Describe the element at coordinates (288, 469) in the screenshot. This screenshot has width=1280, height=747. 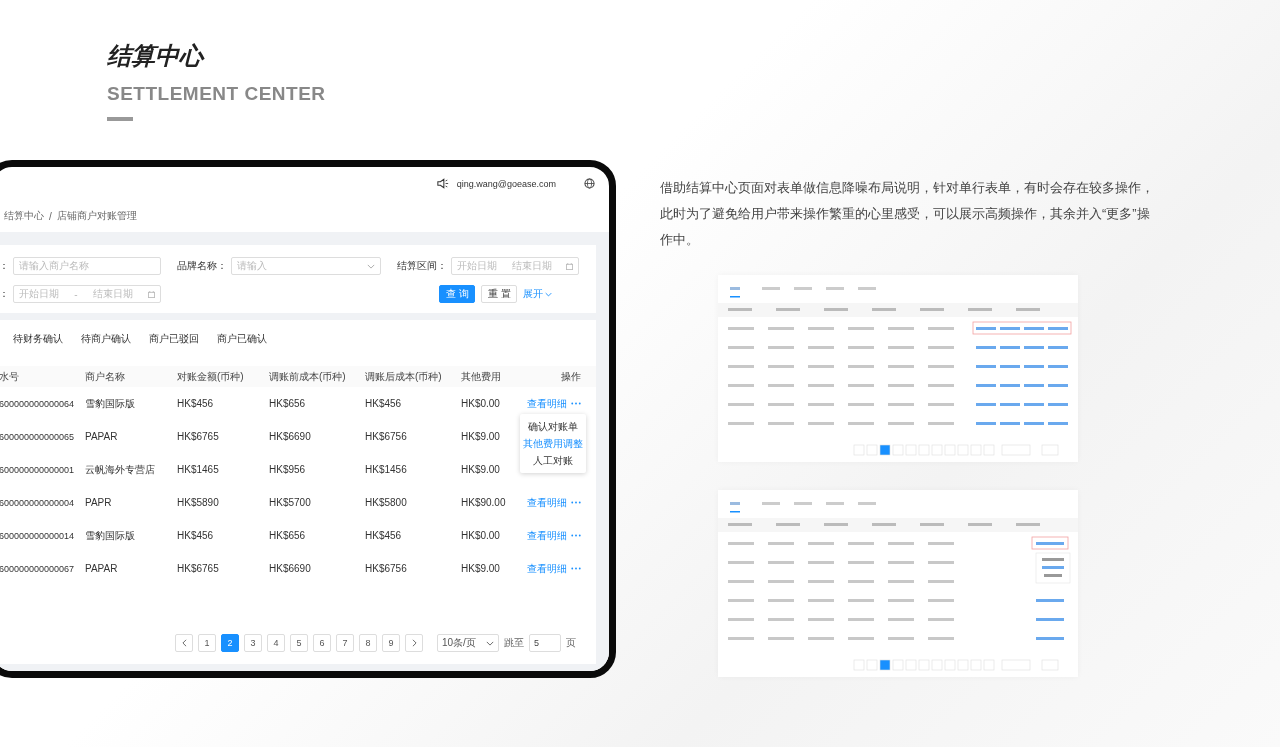
I see `table-cell-text: HK$956` at that location.